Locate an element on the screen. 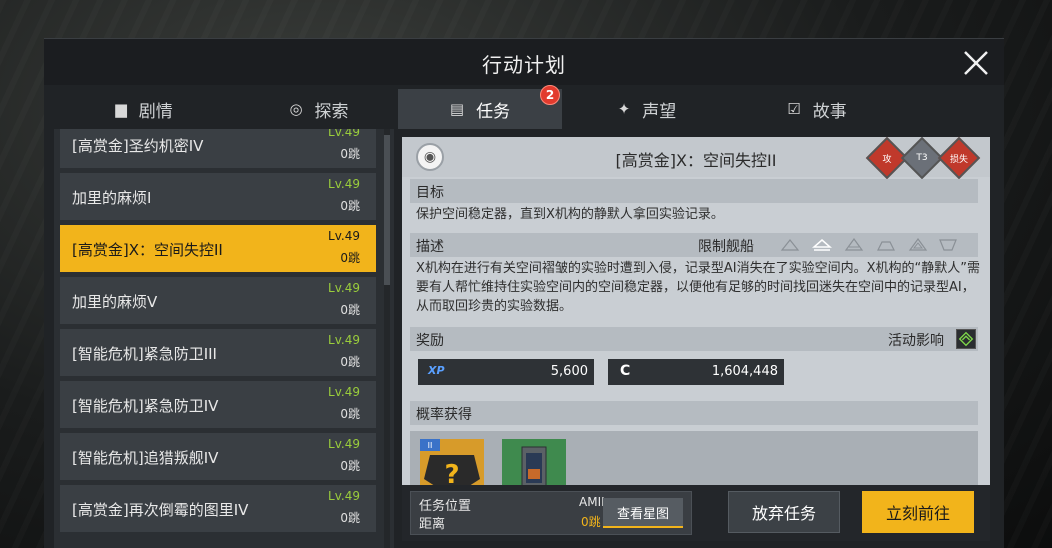 The image size is (1052, 548). tab-reputation: ✦ 声望 is located at coordinates (647, 109).